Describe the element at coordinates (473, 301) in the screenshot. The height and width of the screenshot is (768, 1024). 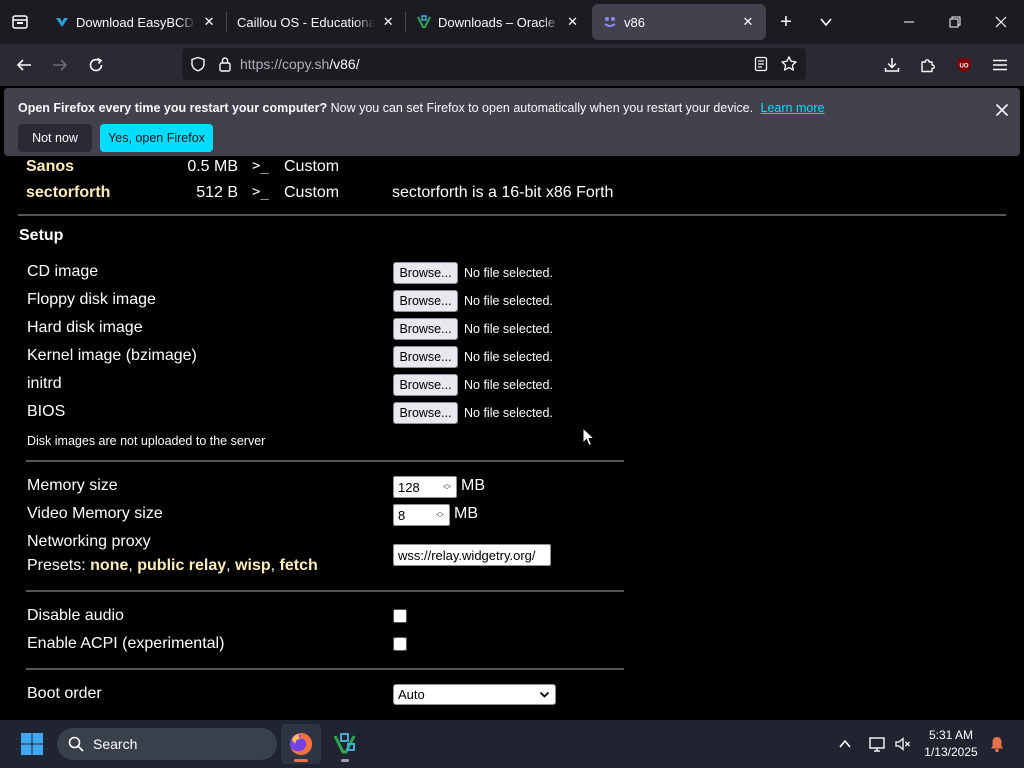
I see `floppy-image-file-input: Browse... No file selected.` at that location.